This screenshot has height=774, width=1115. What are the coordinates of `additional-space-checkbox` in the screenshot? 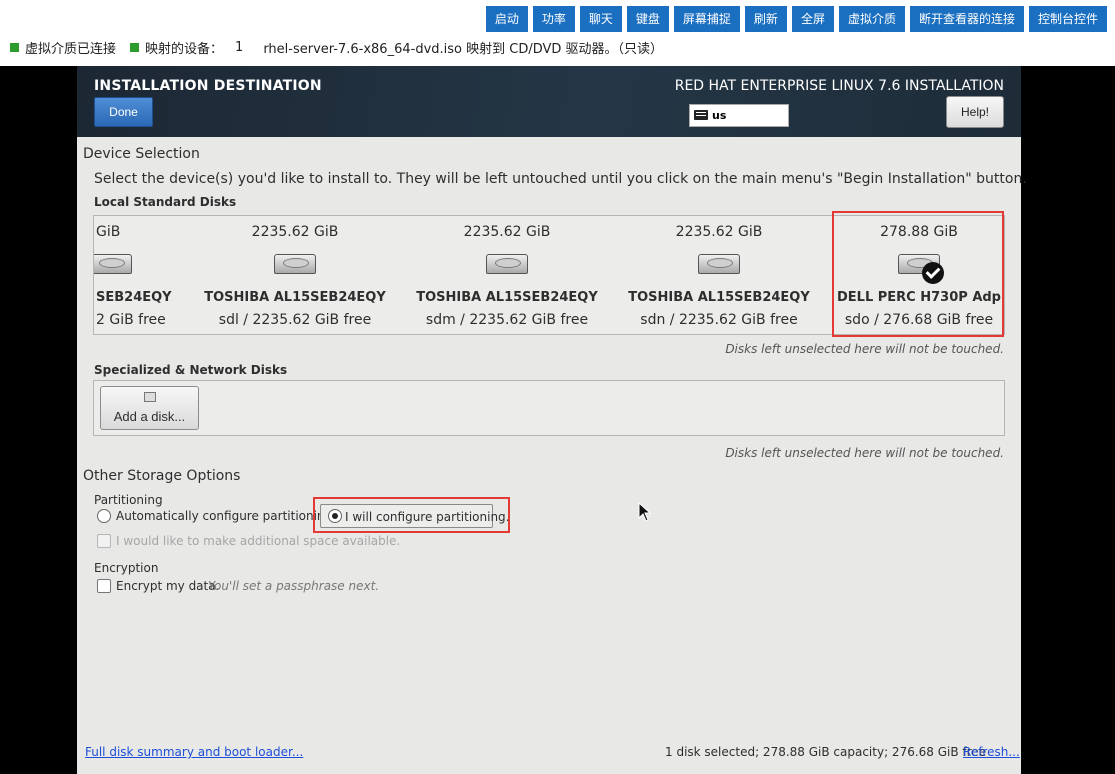 It's located at (104, 541).